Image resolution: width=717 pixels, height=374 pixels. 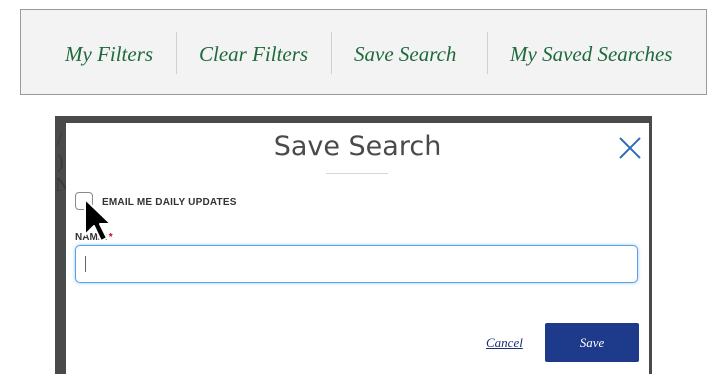 What do you see at coordinates (592, 342) in the screenshot?
I see `save-button: Save` at bounding box center [592, 342].